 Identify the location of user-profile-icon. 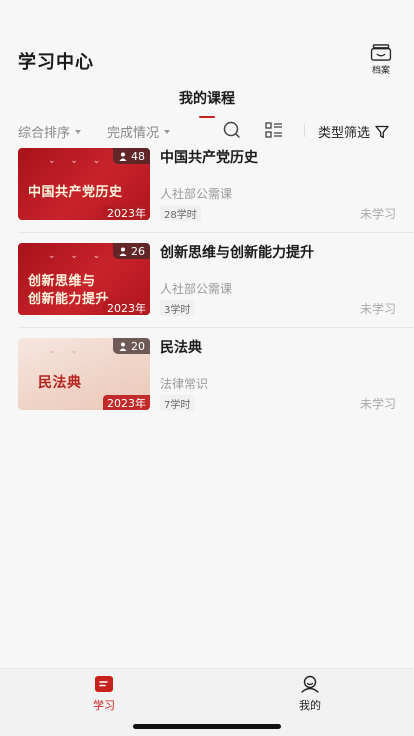
(310, 684).